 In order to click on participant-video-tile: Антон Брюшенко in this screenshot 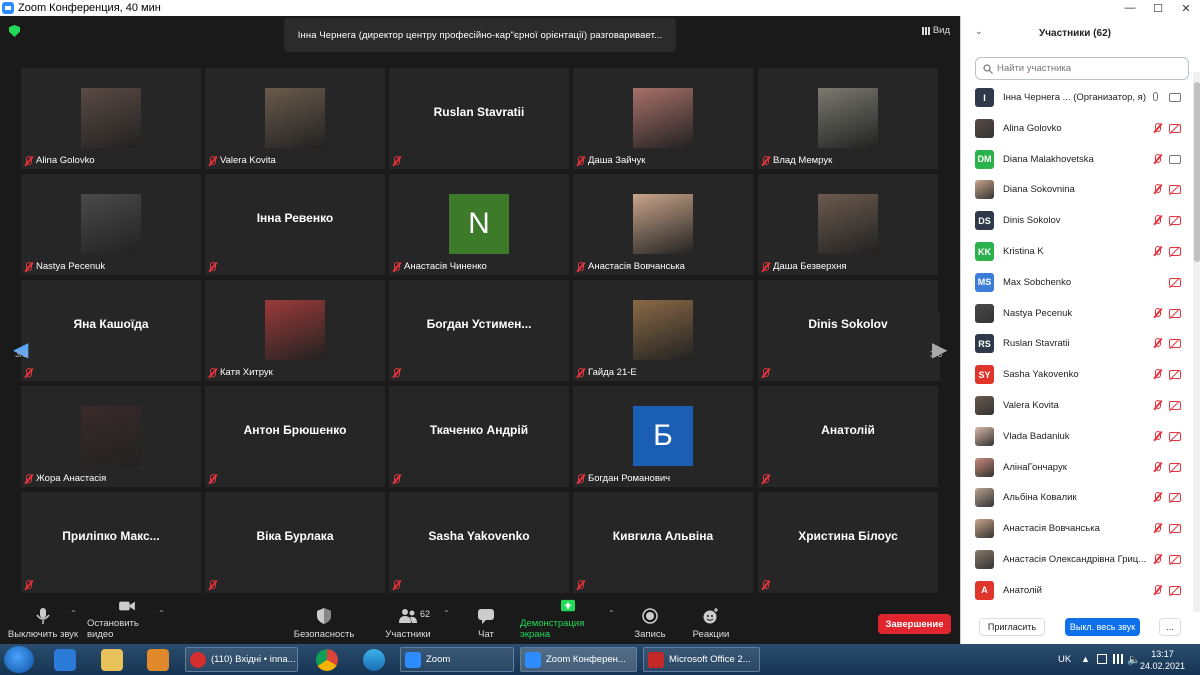, I will do `click(295, 436)`.